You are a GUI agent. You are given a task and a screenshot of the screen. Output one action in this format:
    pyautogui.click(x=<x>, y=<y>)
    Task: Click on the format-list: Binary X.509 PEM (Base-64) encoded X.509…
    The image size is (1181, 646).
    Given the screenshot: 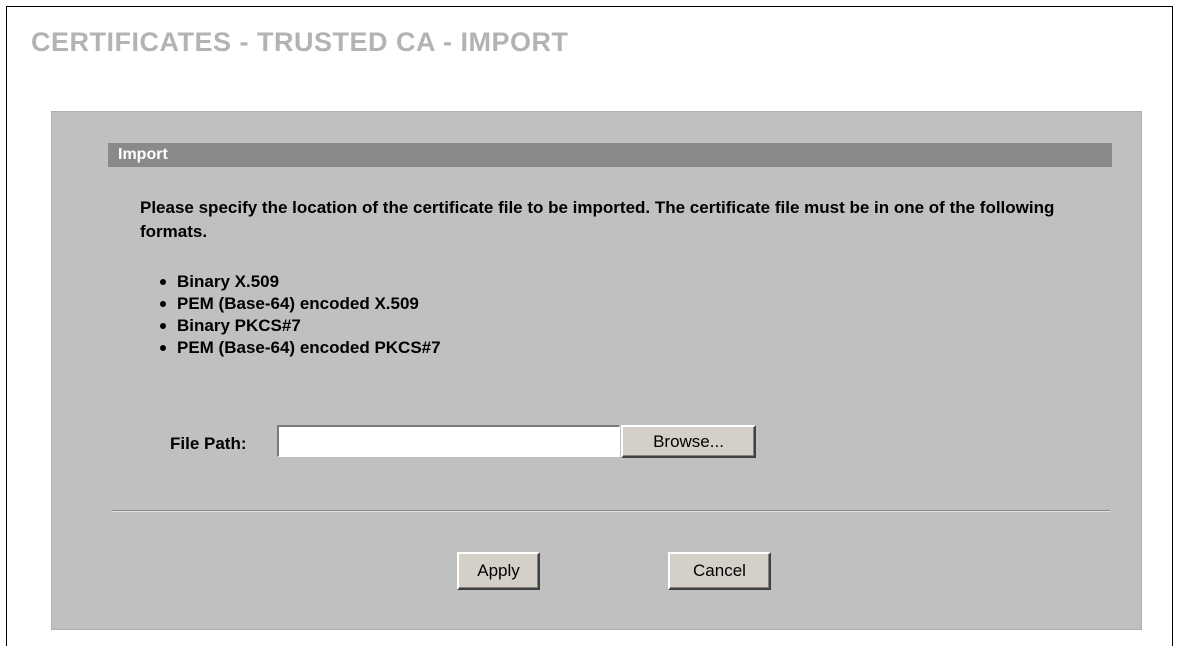 What is the action you would take?
    pyautogui.click(x=300, y=315)
    